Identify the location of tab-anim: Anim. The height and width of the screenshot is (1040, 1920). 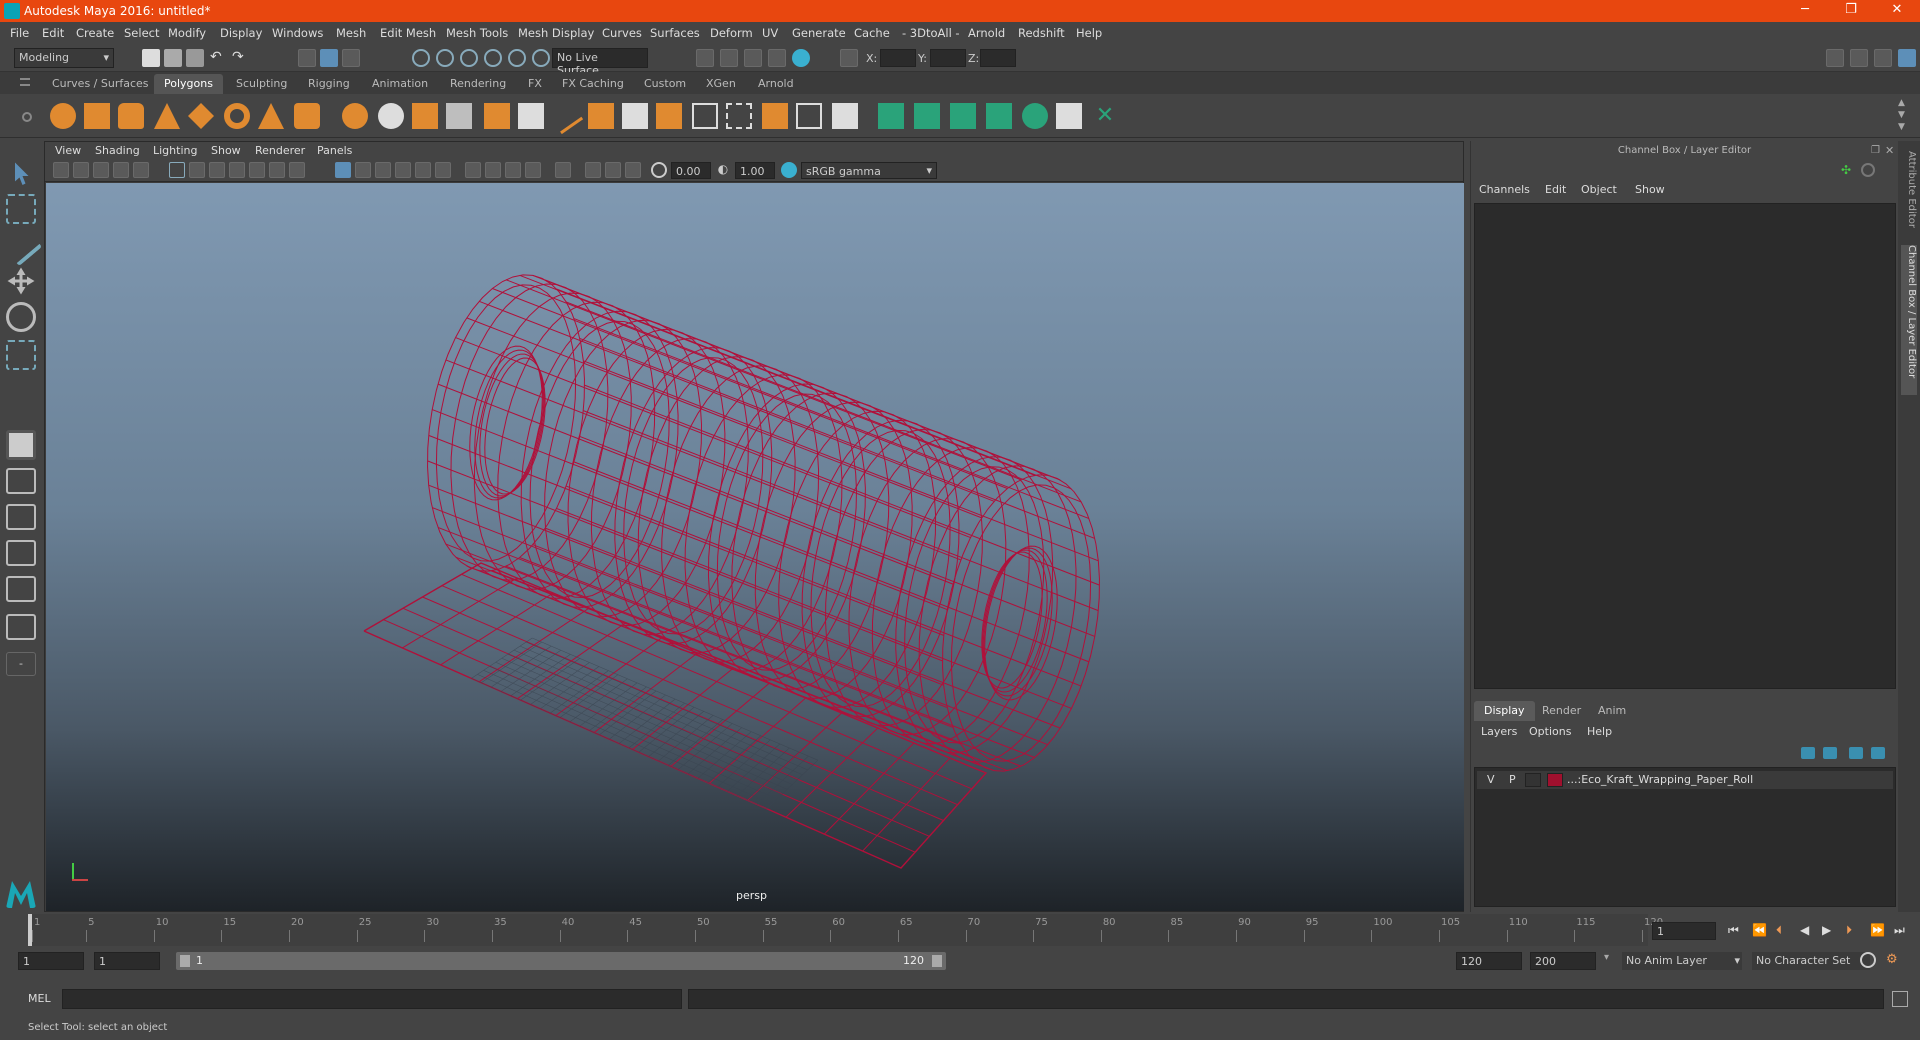
(1612, 711).